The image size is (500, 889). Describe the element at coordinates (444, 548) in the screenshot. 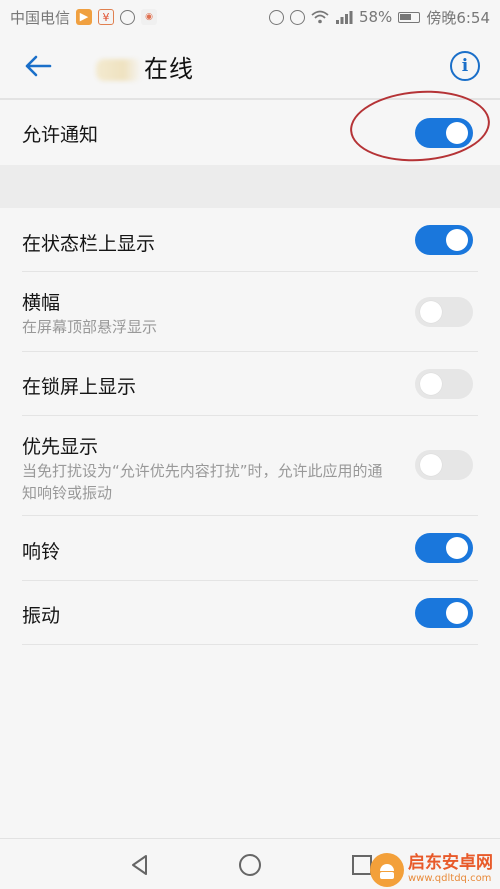

I see `ringtone-toggle` at that location.